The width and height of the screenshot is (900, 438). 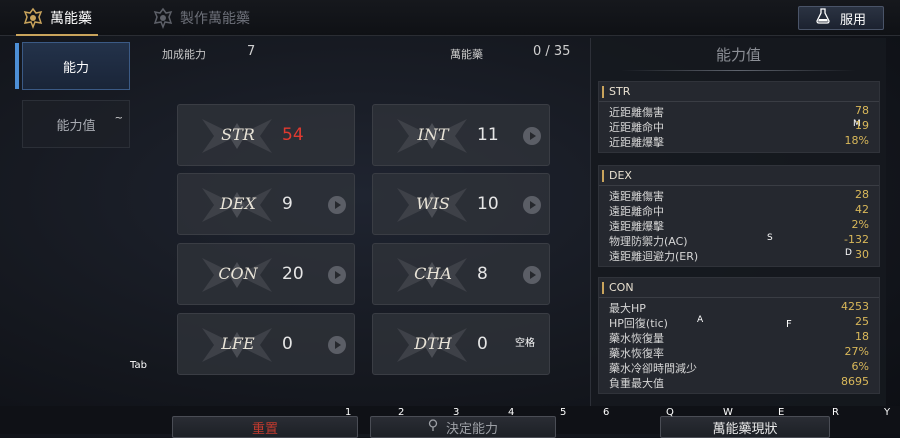 I want to click on stat-card-con: CON 20, so click(x=266, y=274).